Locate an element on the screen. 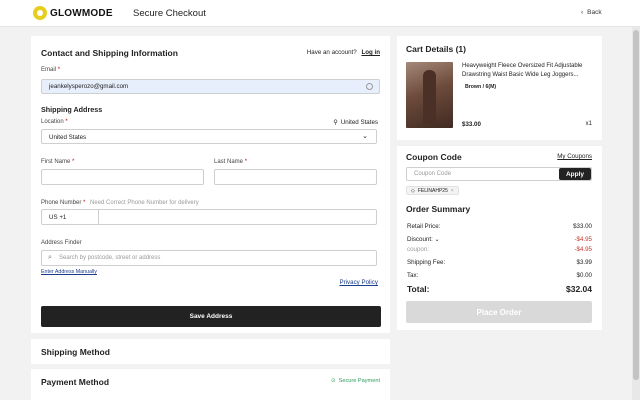  scrollbar-thumb is located at coordinates (636, 205).